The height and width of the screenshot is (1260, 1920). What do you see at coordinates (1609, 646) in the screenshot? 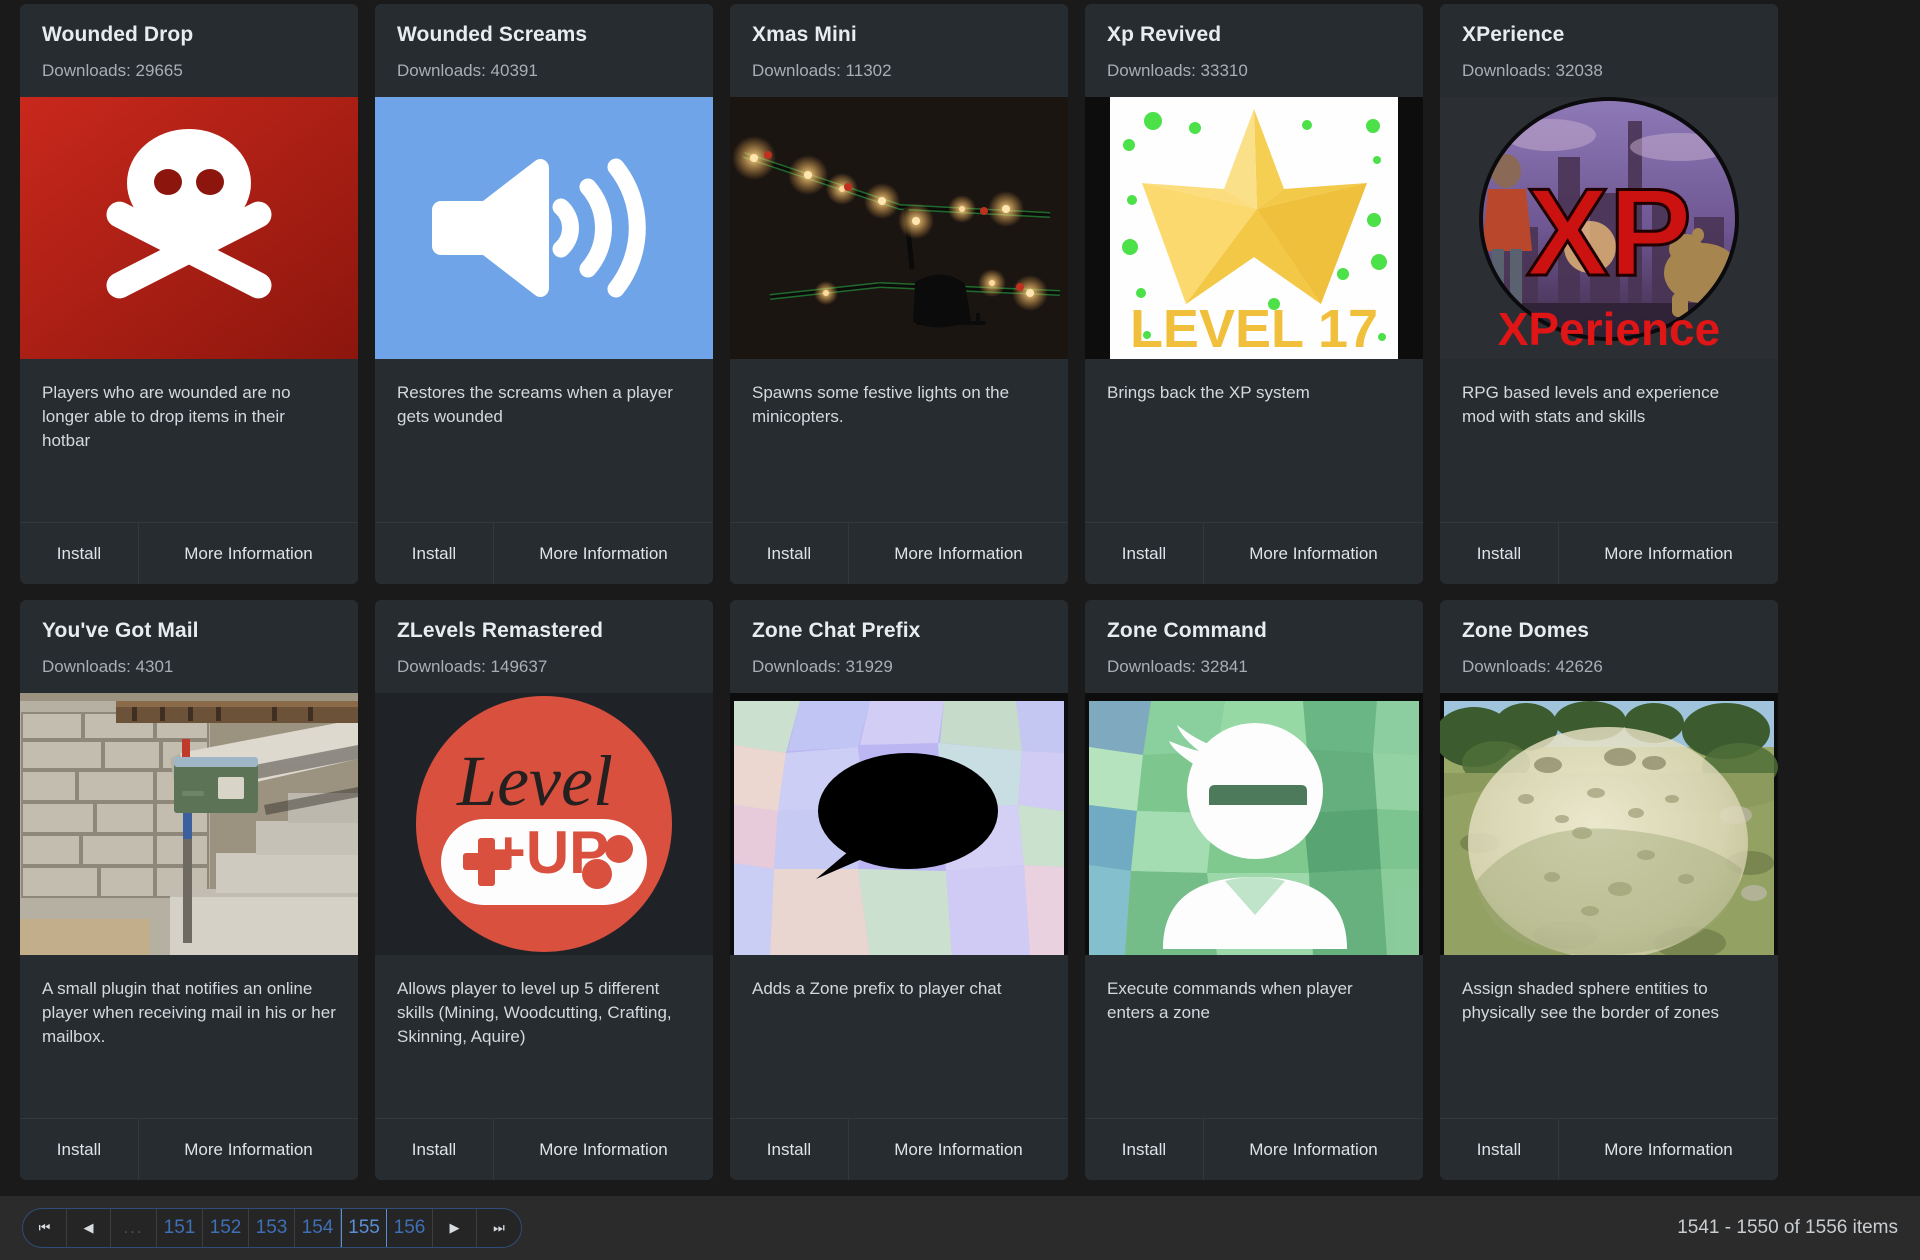
I see `card-header: Zone Domes Downloads: 42626` at bounding box center [1609, 646].